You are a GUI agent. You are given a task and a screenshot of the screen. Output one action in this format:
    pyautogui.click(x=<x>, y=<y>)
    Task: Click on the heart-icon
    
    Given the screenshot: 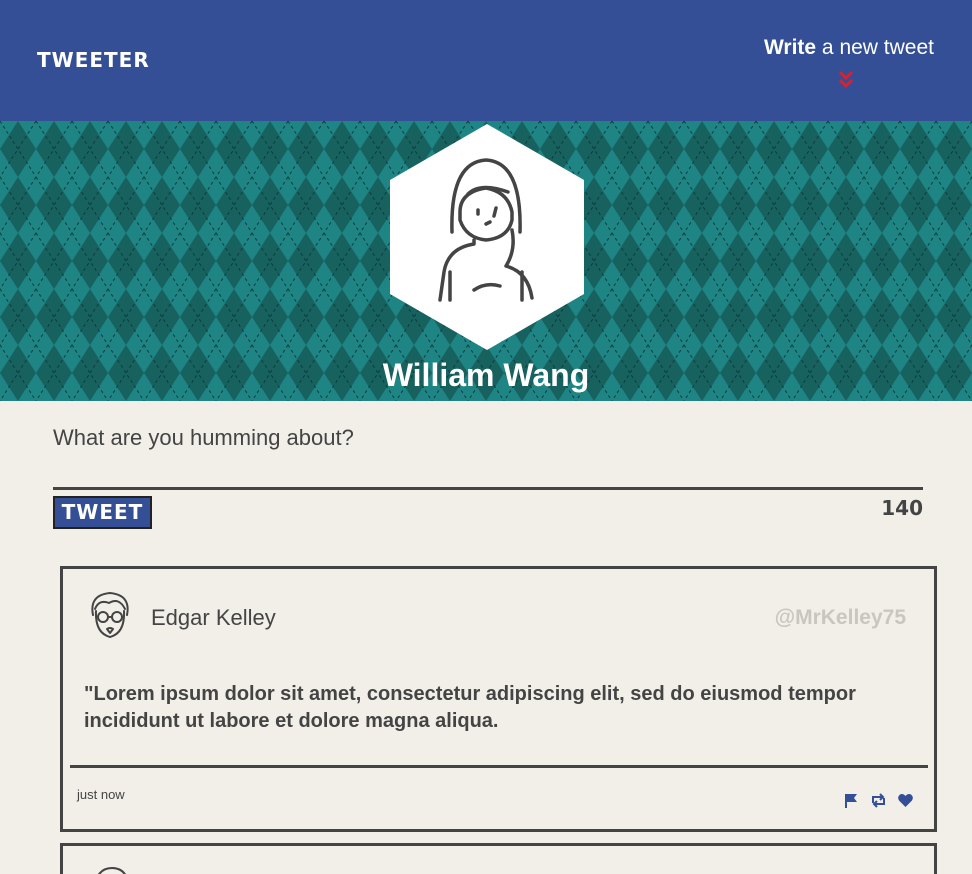 What is the action you would take?
    pyautogui.click(x=905, y=800)
    